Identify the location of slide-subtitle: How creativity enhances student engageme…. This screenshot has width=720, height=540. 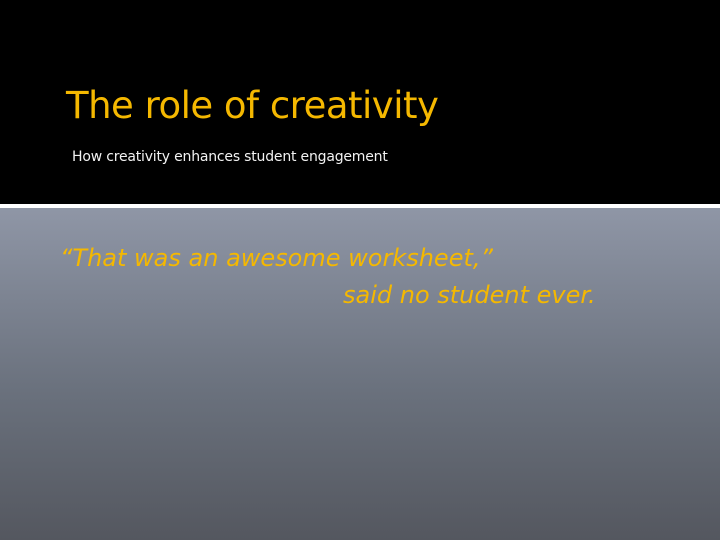
(230, 157).